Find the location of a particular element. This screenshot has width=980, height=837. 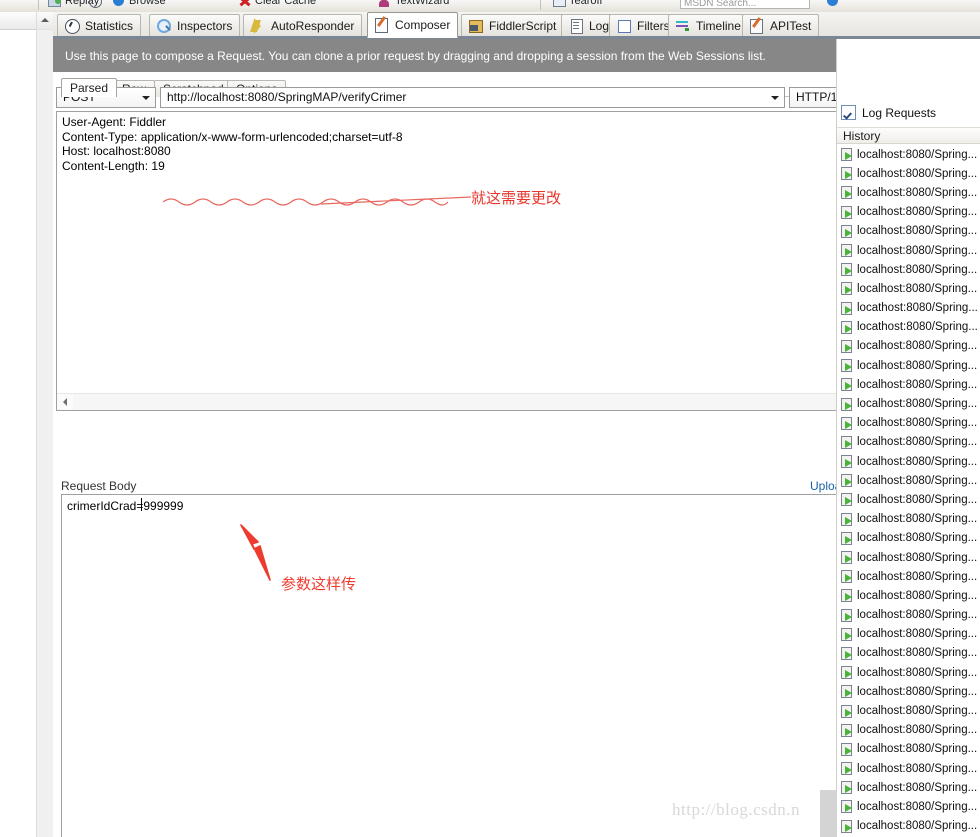

subtab-parsed: Parsed is located at coordinates (89, 87).